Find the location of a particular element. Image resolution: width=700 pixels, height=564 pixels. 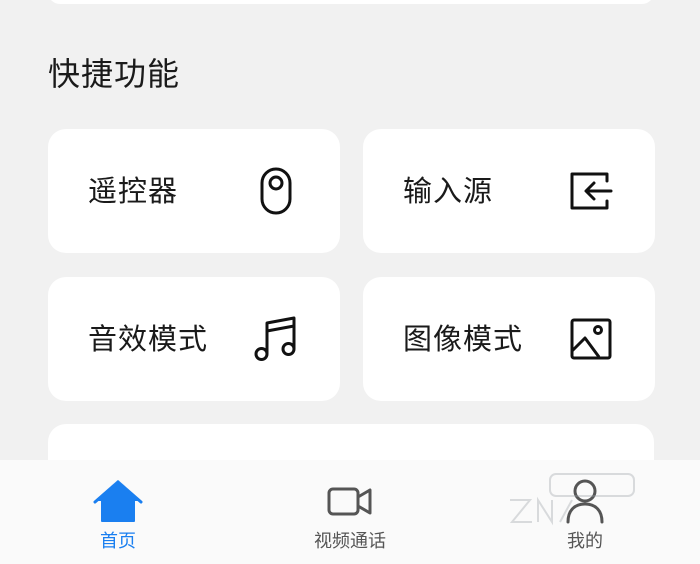

section-title: 快捷功能 is located at coordinates (114, 74).